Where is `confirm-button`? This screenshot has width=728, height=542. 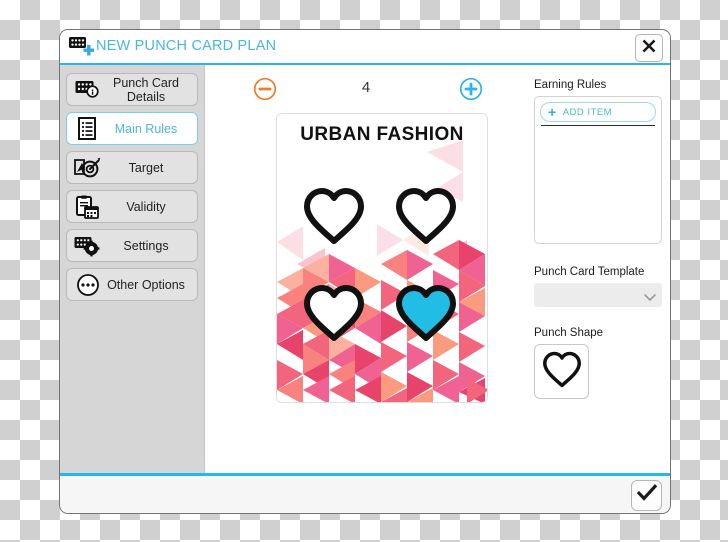 confirm-button is located at coordinates (646, 495).